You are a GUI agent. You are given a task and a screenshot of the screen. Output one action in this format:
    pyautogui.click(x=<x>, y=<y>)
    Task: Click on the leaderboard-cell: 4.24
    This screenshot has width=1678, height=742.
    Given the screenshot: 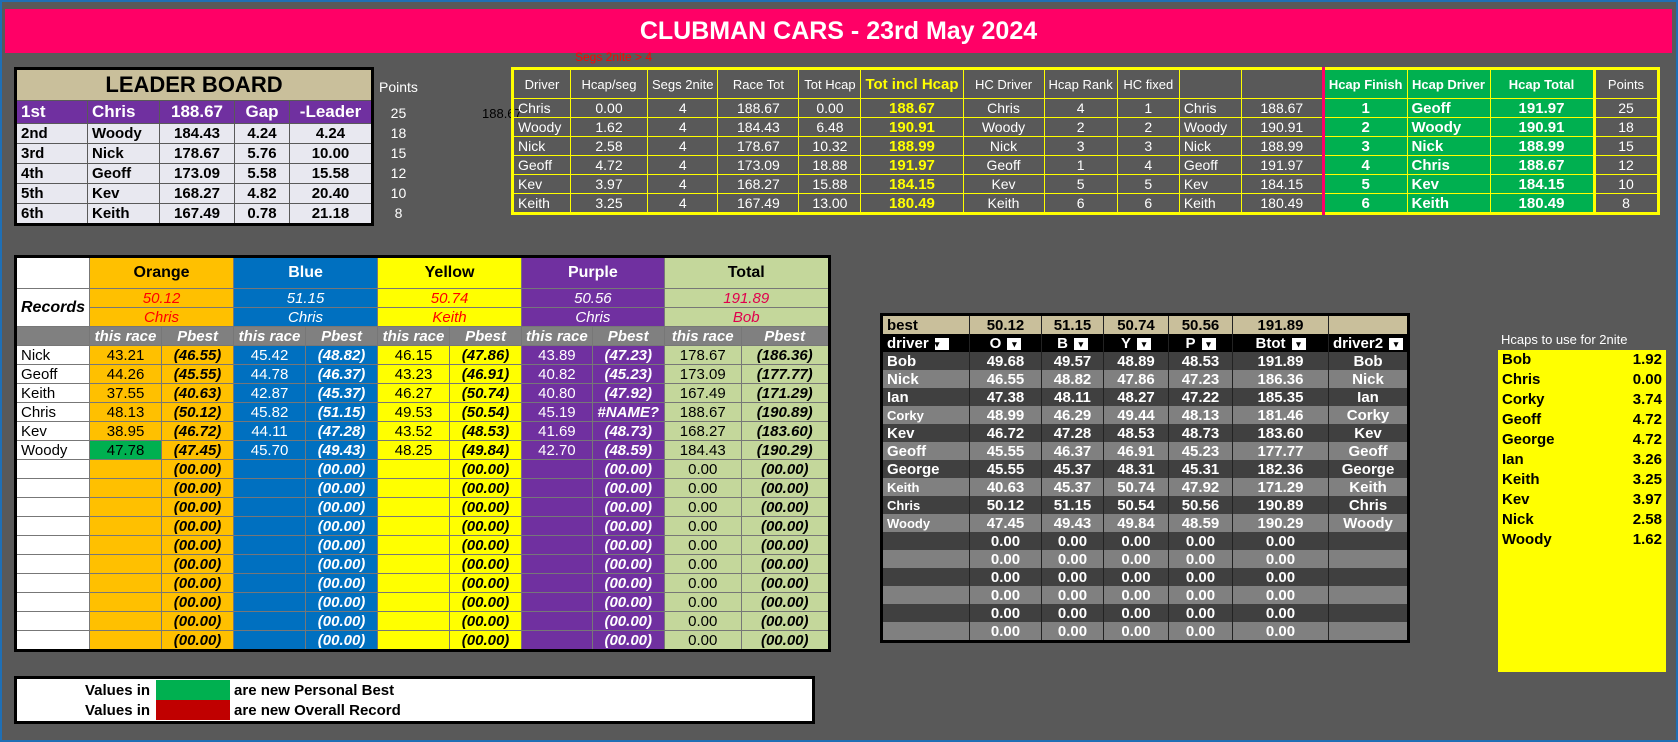 What is the action you would take?
    pyautogui.click(x=262, y=133)
    